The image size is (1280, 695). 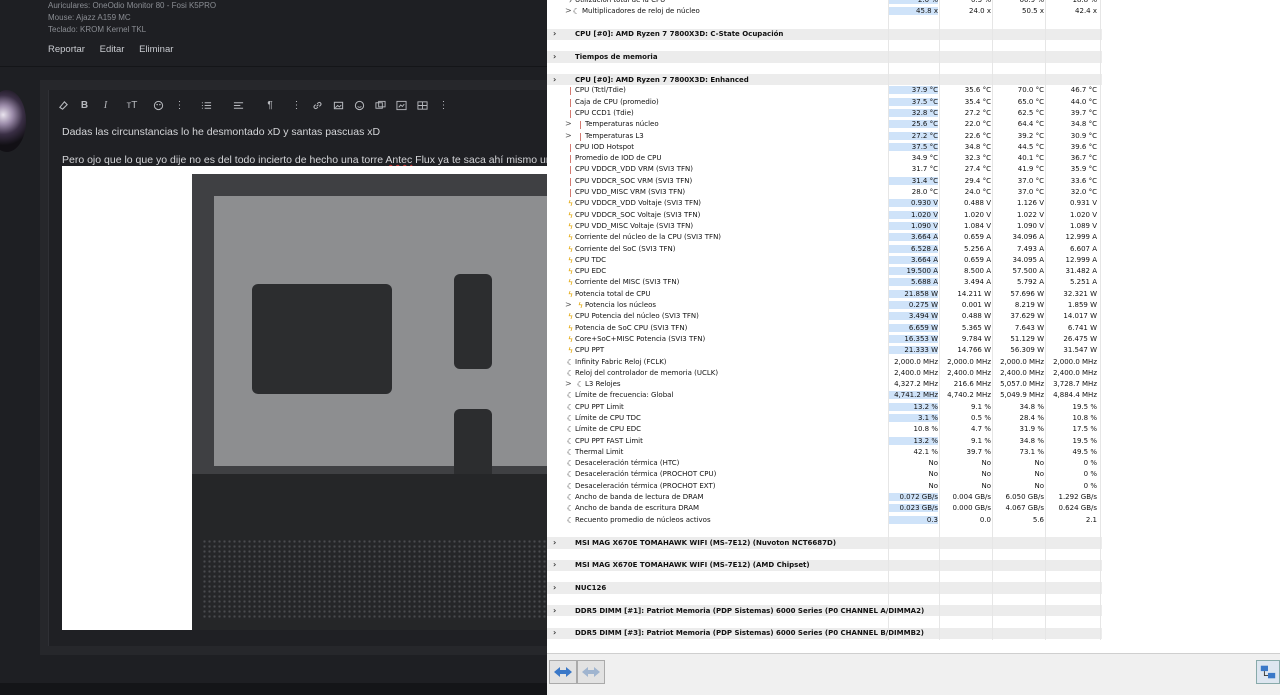 What do you see at coordinates (84, 105) in the screenshot?
I see `bold-button: B` at bounding box center [84, 105].